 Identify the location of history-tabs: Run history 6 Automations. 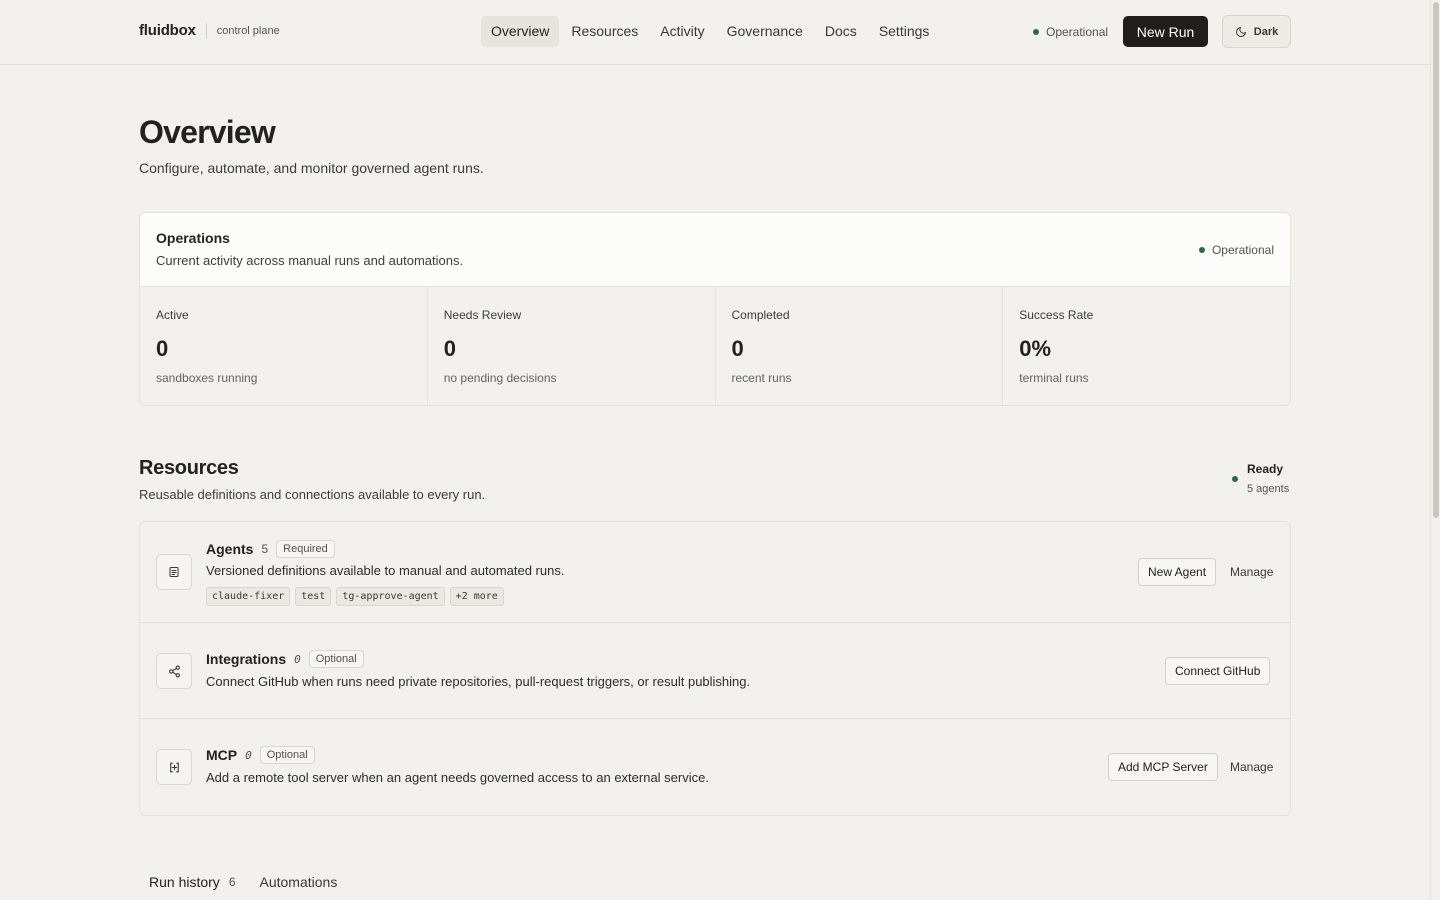
(243, 882).